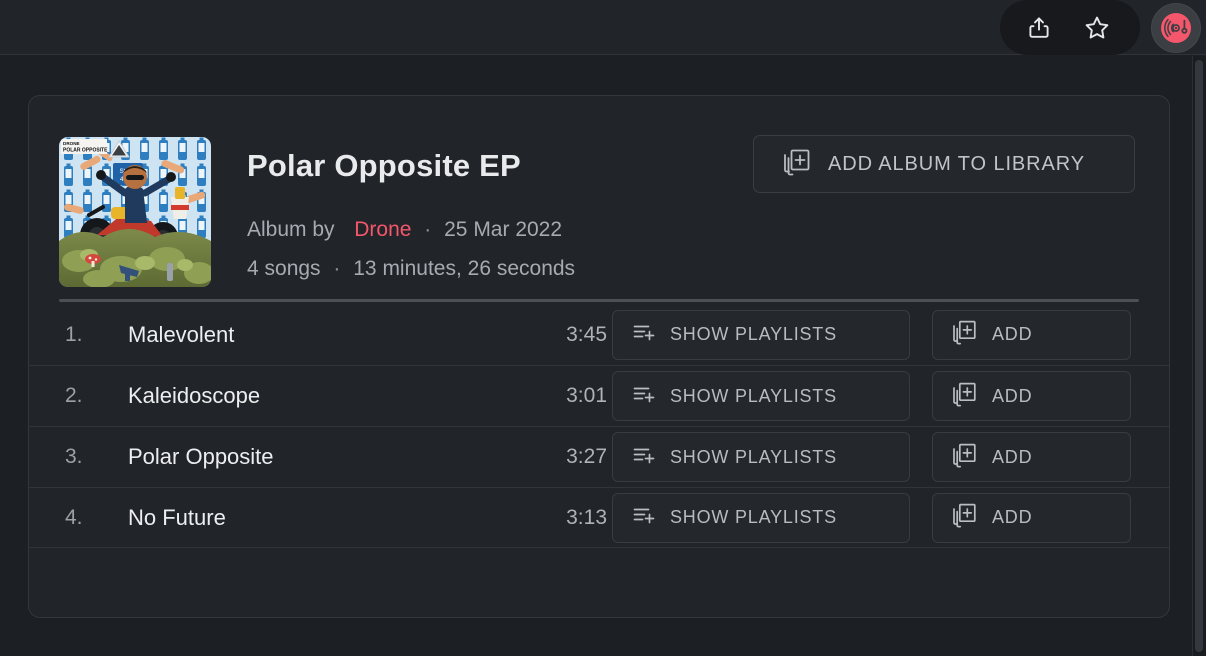 The image size is (1206, 656). I want to click on vinyl-record-icon, so click(1176, 28).